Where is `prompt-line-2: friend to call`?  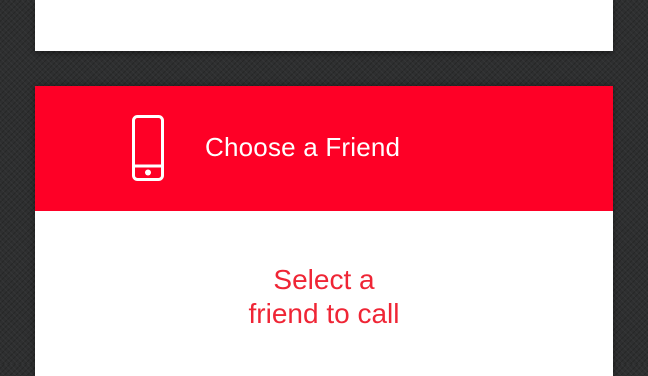
prompt-line-2: friend to call is located at coordinates (324, 313).